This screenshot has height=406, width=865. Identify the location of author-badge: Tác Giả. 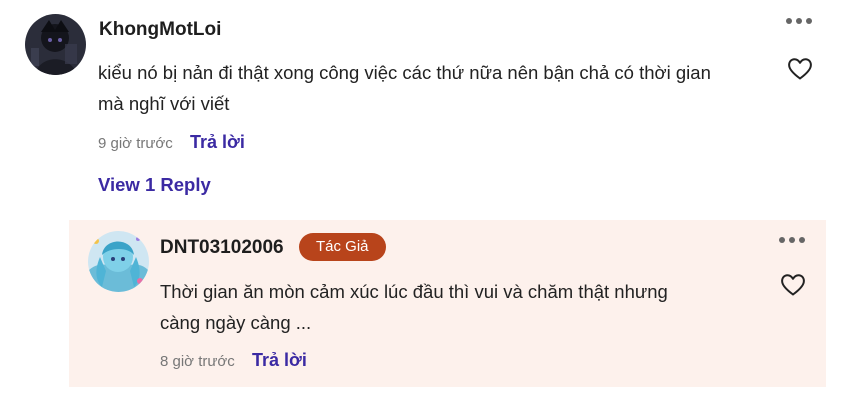
(342, 247).